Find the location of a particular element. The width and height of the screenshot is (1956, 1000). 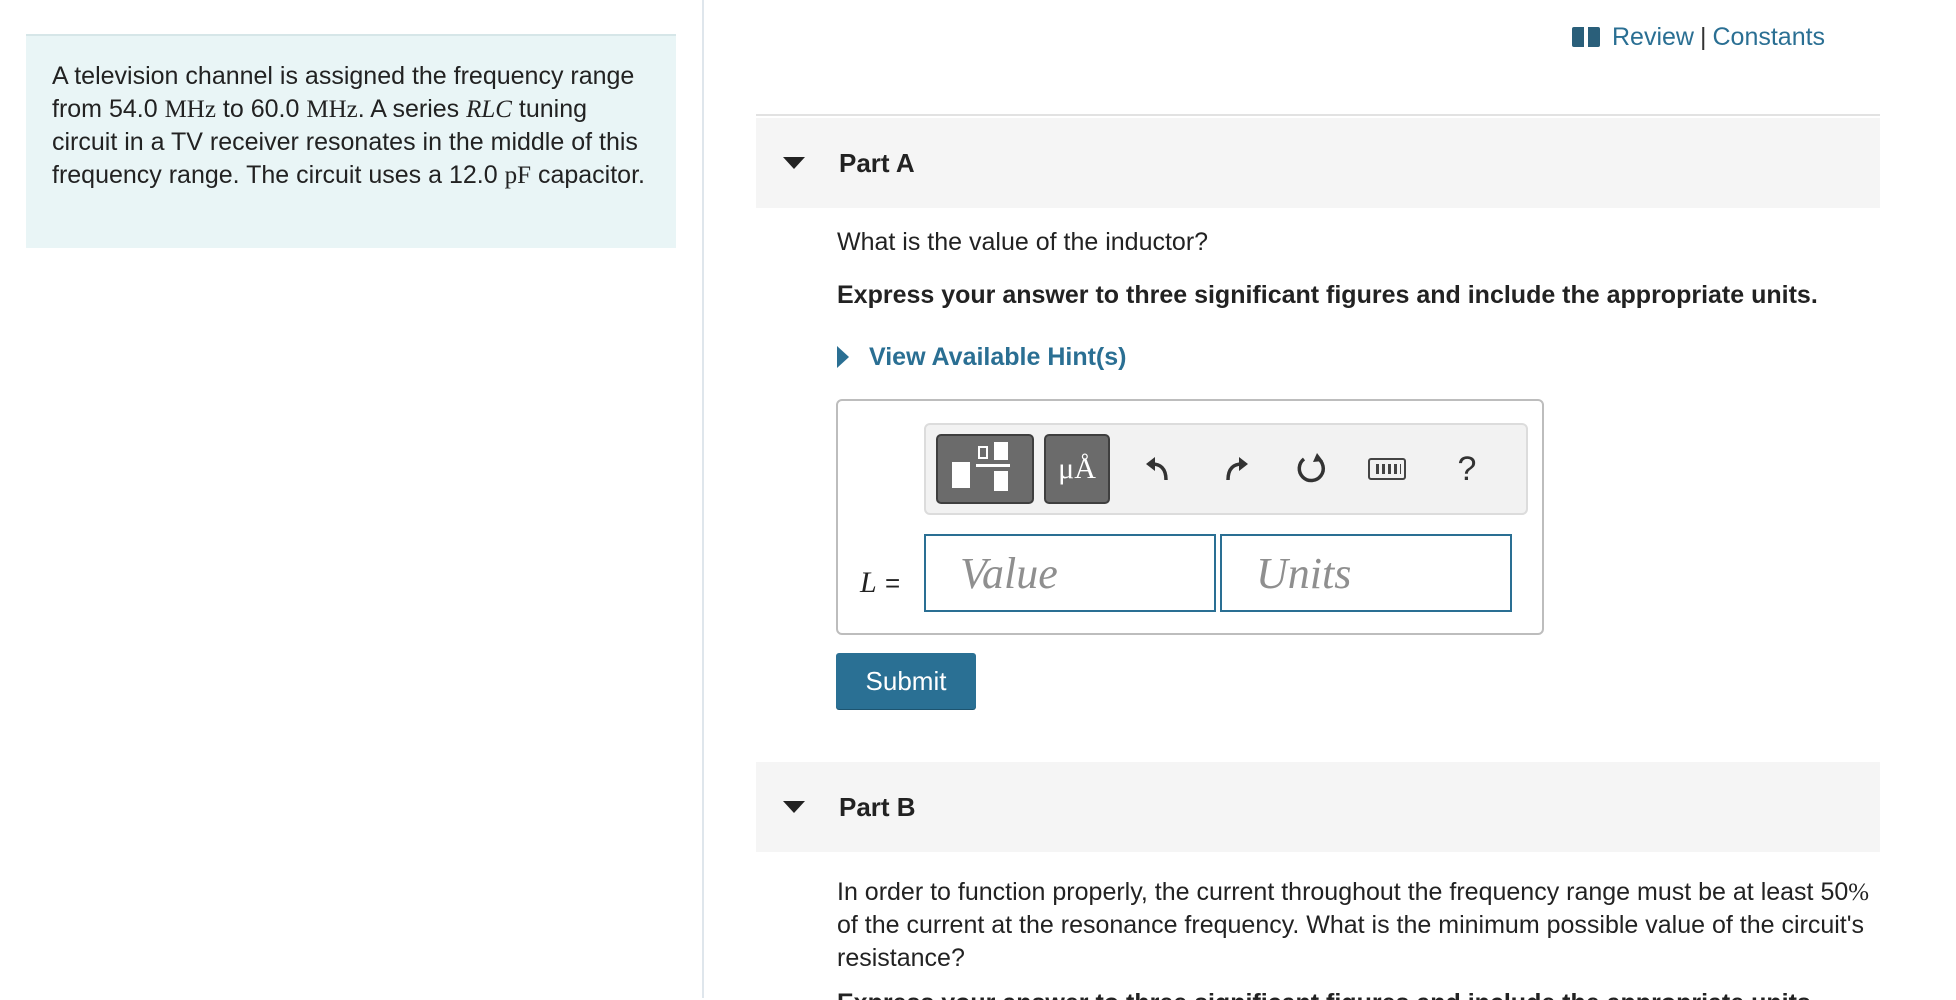

variable-symbol: L is located at coordinates (868, 582).